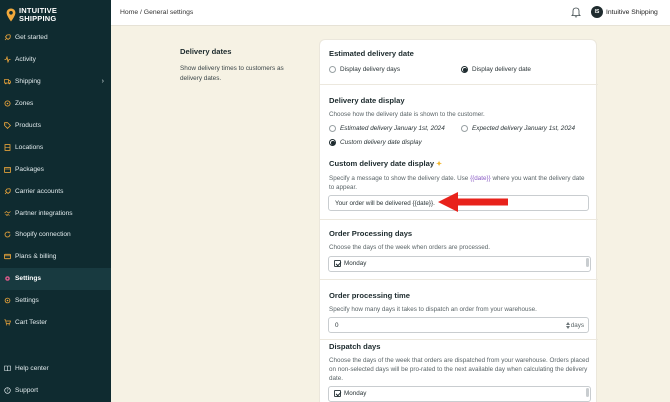 The height and width of the screenshot is (402, 670). Describe the element at coordinates (55, 323) in the screenshot. I see `sidebar-item-cart-tester: Cart Tester` at that location.